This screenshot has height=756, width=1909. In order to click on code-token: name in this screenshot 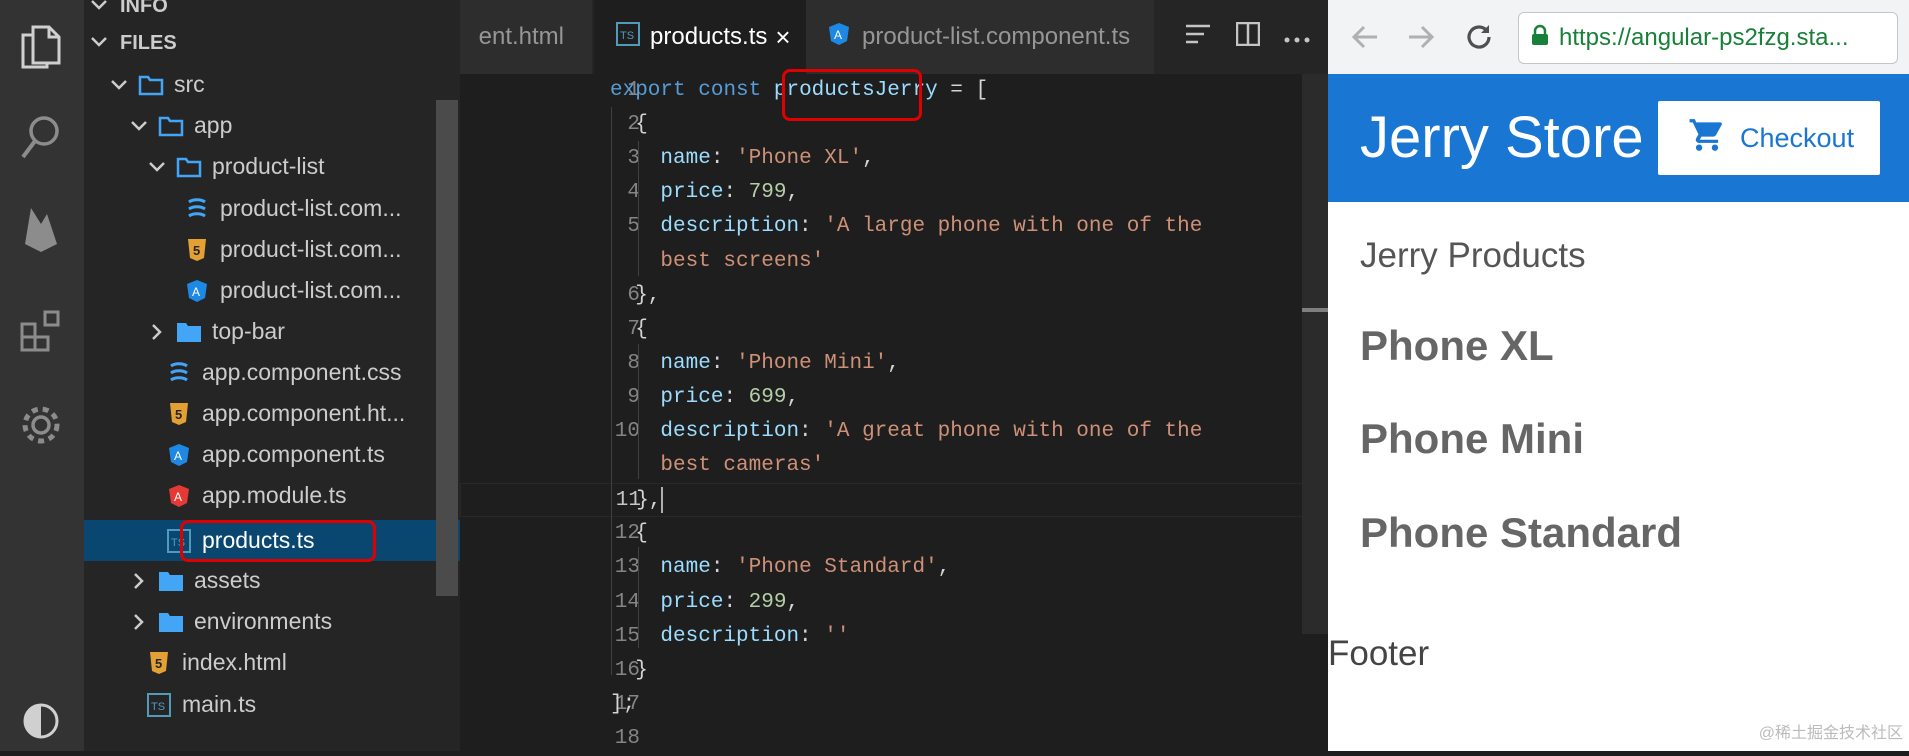, I will do `click(685, 363)`.